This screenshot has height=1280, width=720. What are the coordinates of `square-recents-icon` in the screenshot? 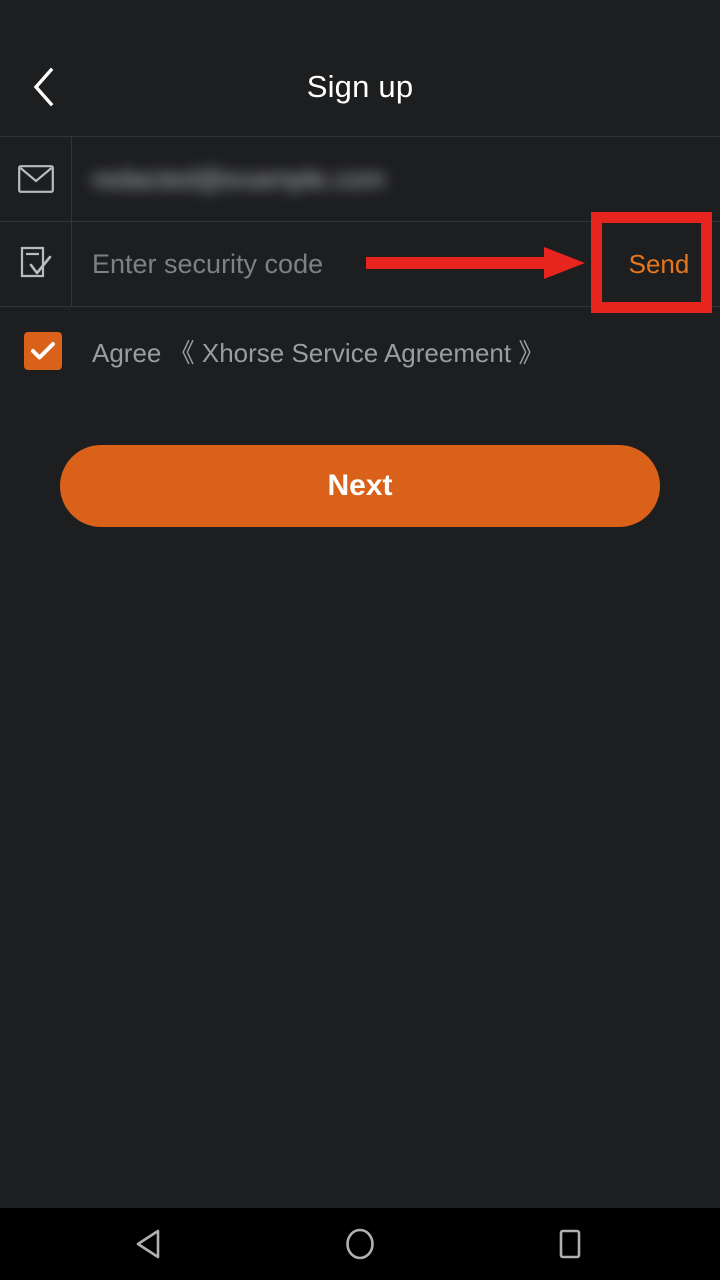 It's located at (570, 1244).